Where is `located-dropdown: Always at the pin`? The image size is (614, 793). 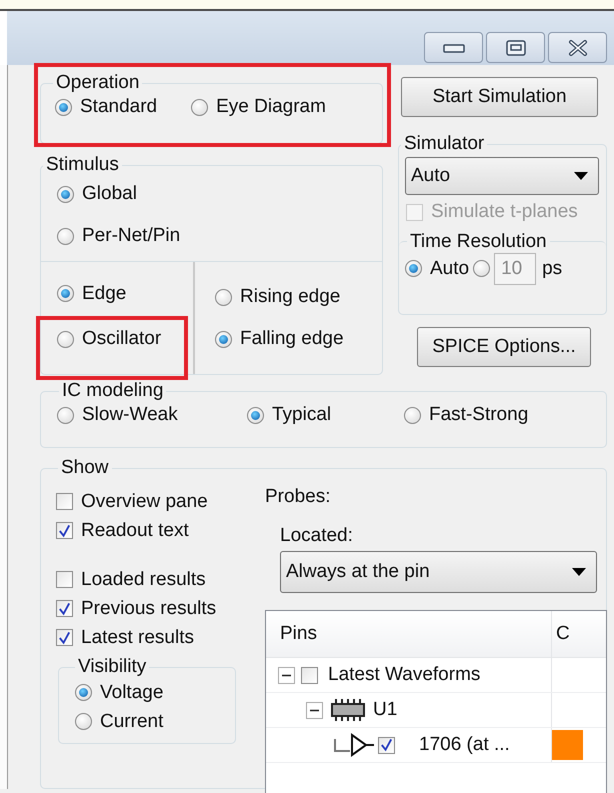
located-dropdown: Always at the pin is located at coordinates (438, 572).